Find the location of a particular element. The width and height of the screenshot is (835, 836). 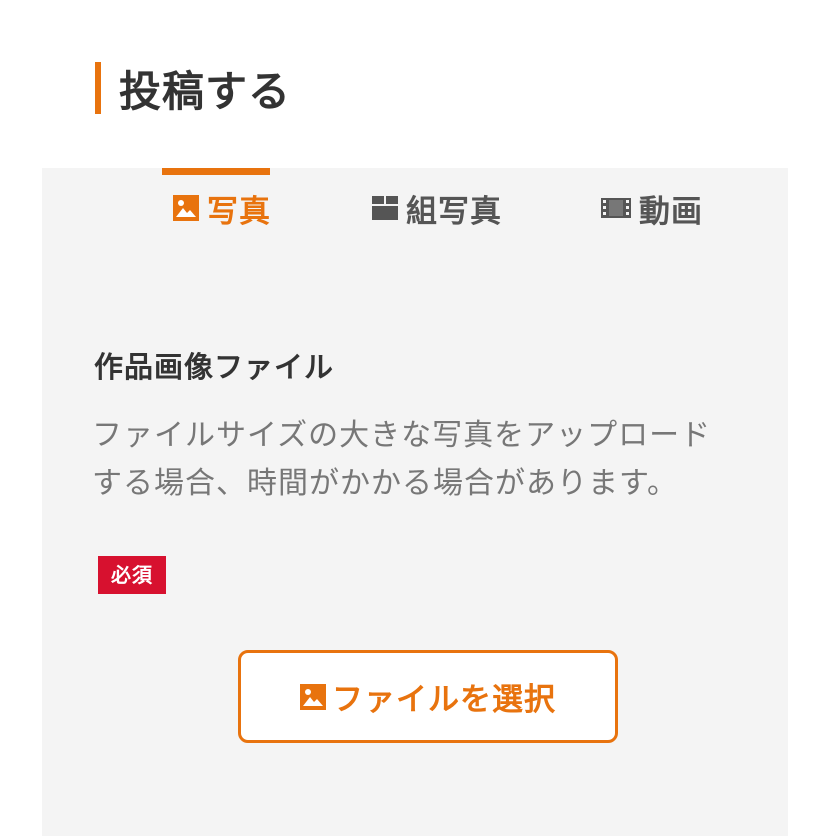

select-file-button: ファイルを選択 is located at coordinates (428, 696).